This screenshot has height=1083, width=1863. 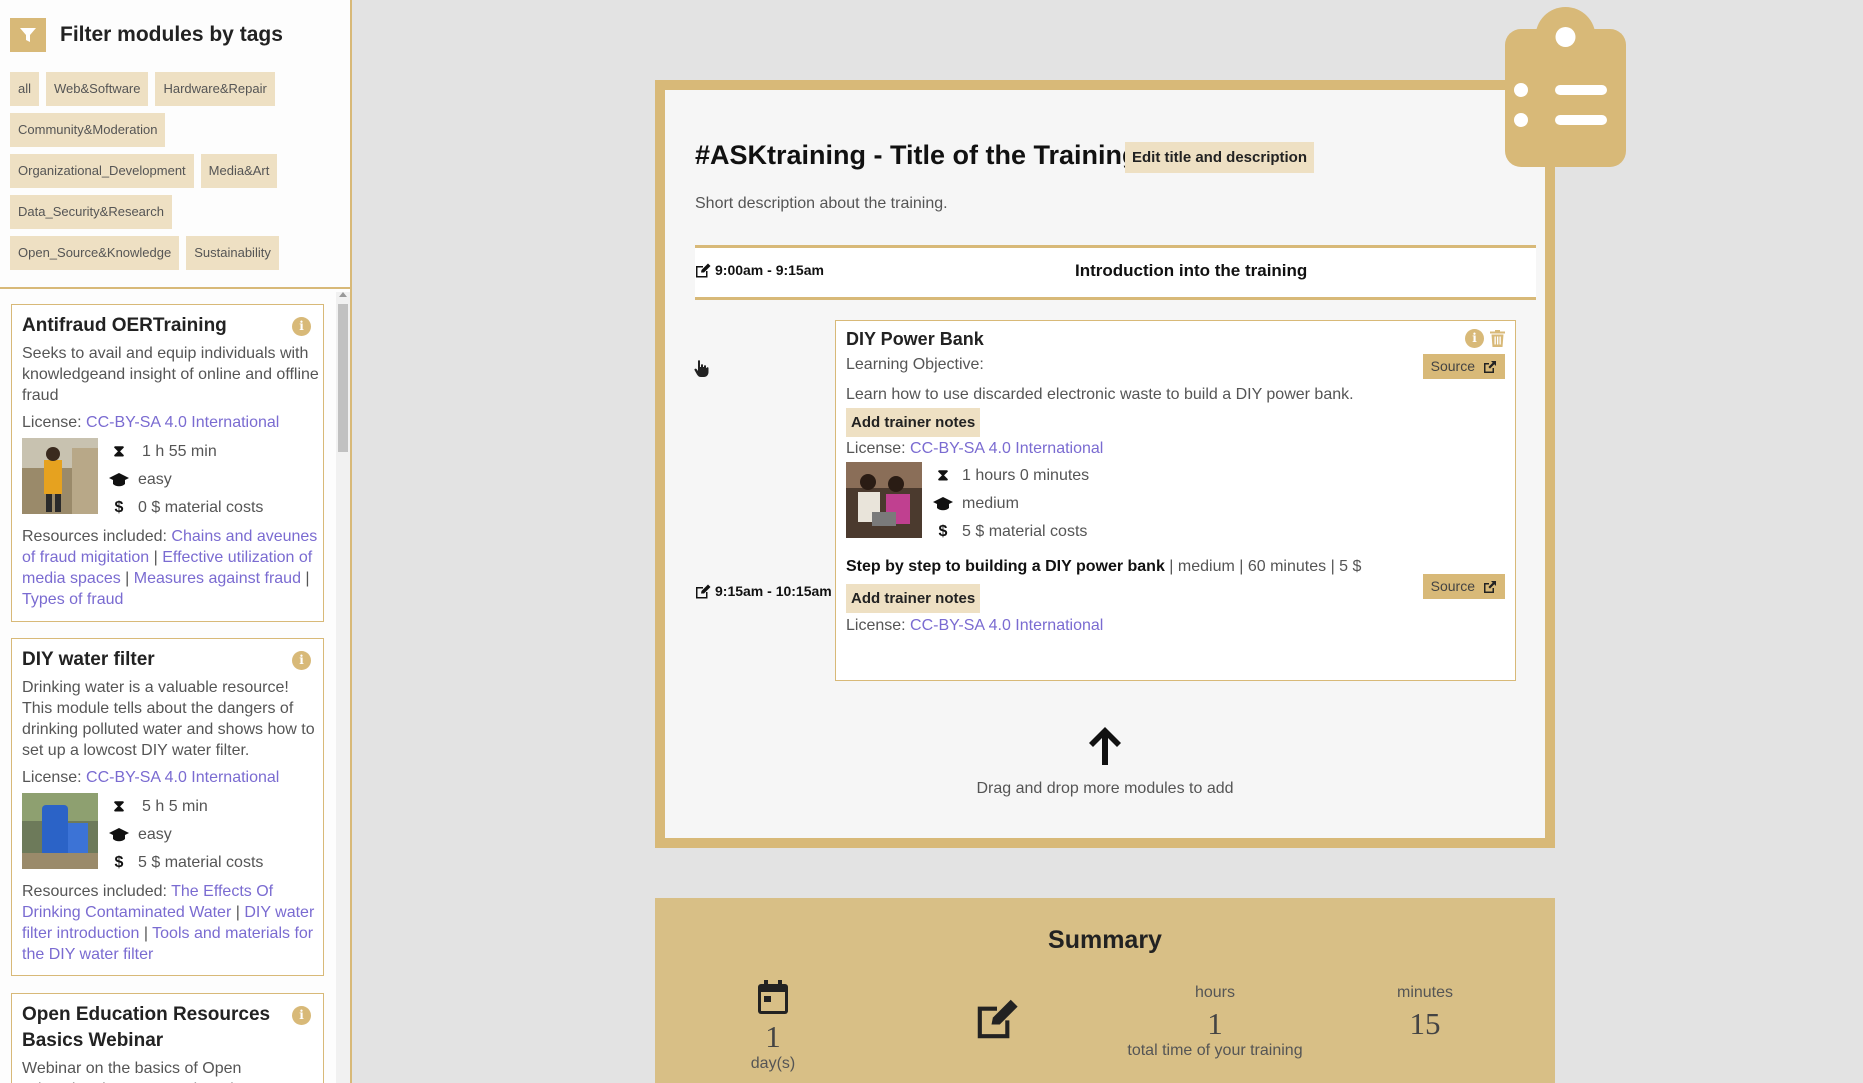 What do you see at coordinates (88, 130) in the screenshot?
I see `tag-community-moderation: Community&Moderation` at bounding box center [88, 130].